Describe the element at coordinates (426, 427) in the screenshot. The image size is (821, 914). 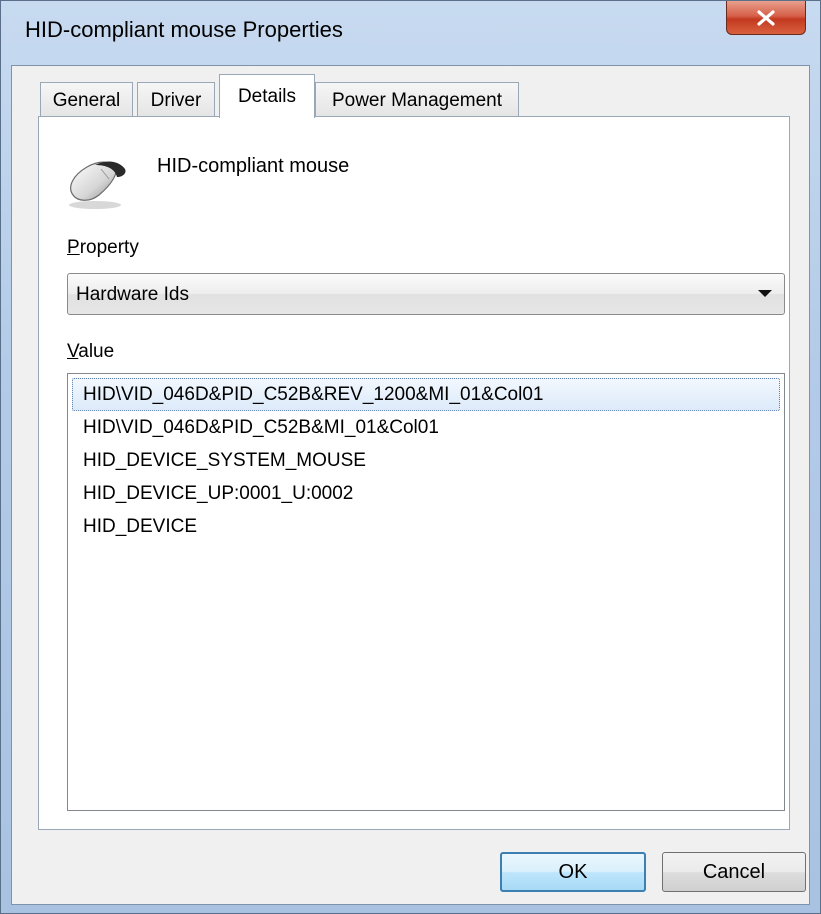
I see `list-item: HID\VID_046D&PID_C52B&MI_01&Col01` at that location.